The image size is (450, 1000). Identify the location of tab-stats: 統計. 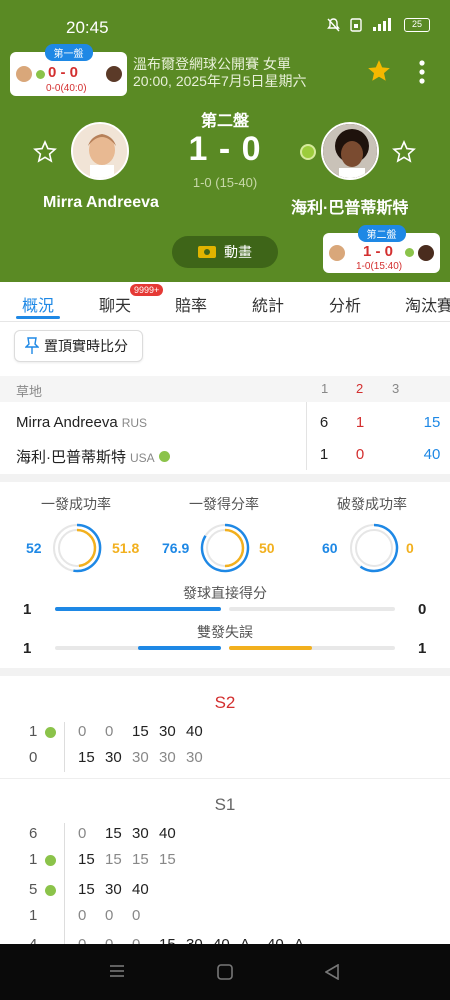
(268, 304).